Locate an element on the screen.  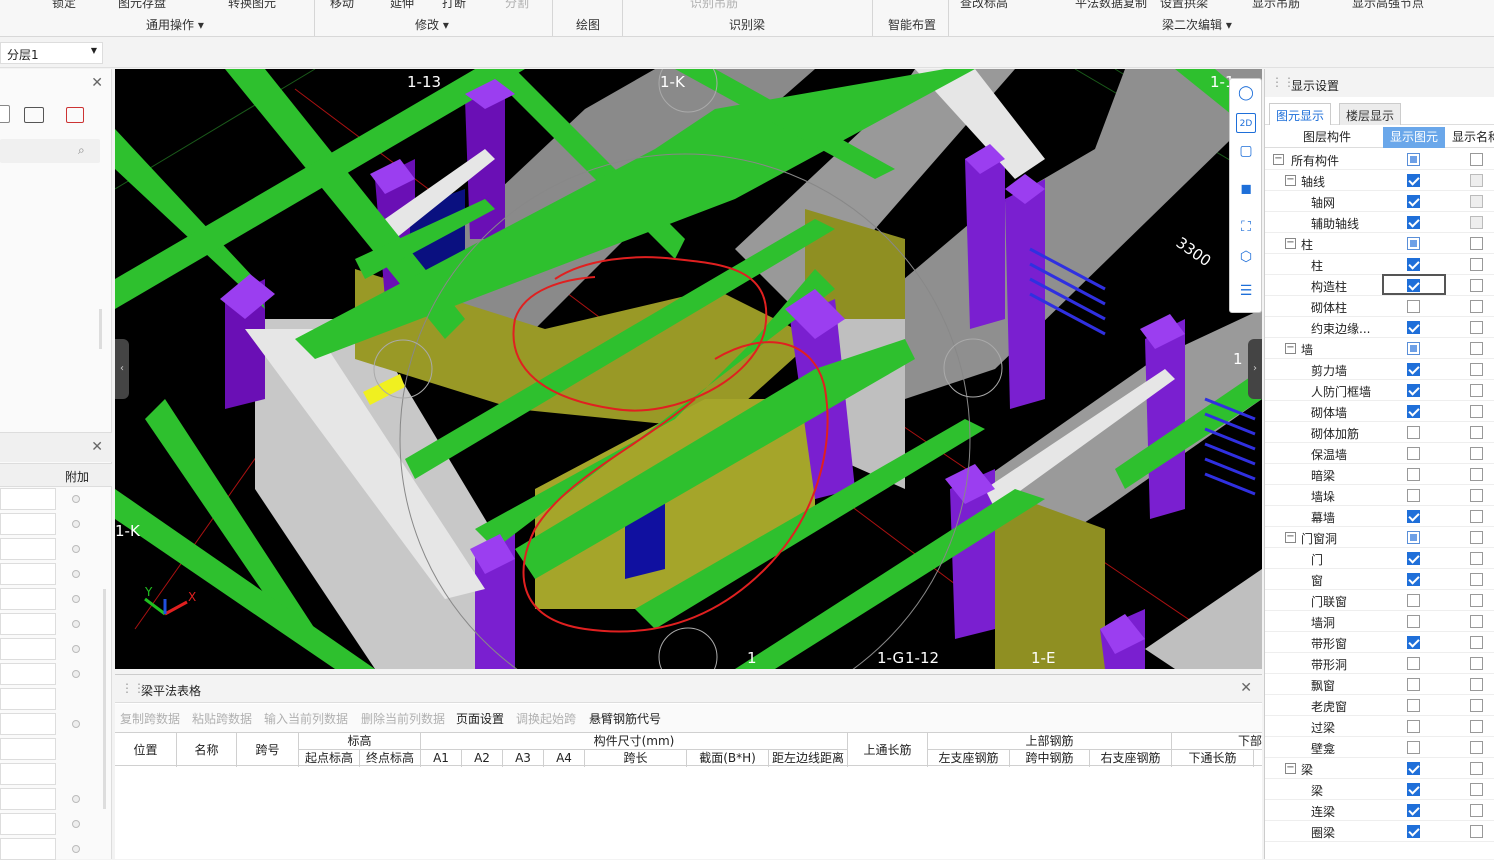
3d-view-icon: ⬡ is located at coordinates (1246, 257).